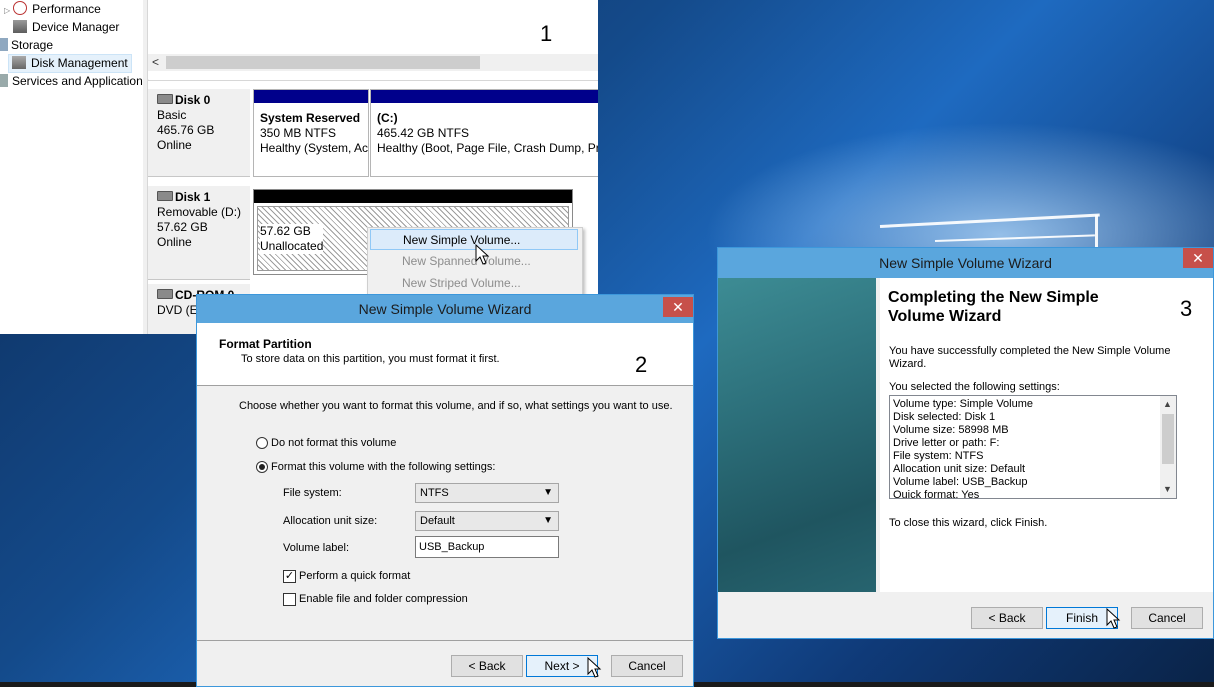 This screenshot has height=687, width=1214. What do you see at coordinates (445, 640) in the screenshot?
I see `footer-separator` at bounding box center [445, 640].